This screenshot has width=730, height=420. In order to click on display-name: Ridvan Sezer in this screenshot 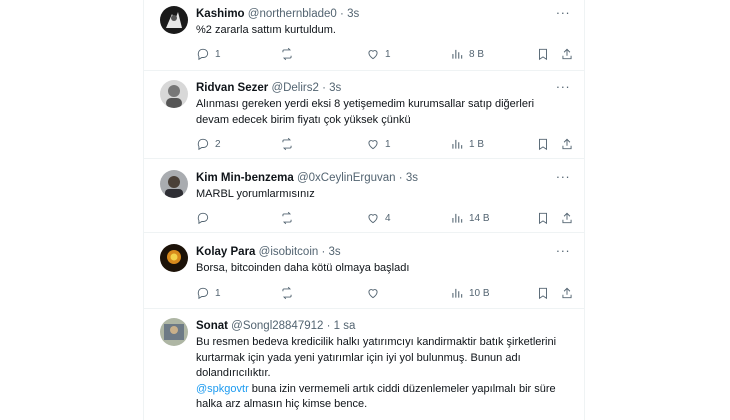, I will do `click(232, 88)`.